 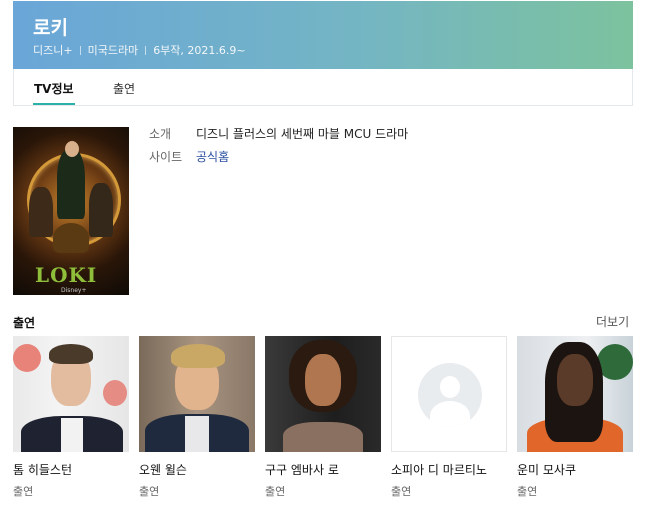 I want to click on cast-card: 운미 모사쿠 출연, so click(x=575, y=417).